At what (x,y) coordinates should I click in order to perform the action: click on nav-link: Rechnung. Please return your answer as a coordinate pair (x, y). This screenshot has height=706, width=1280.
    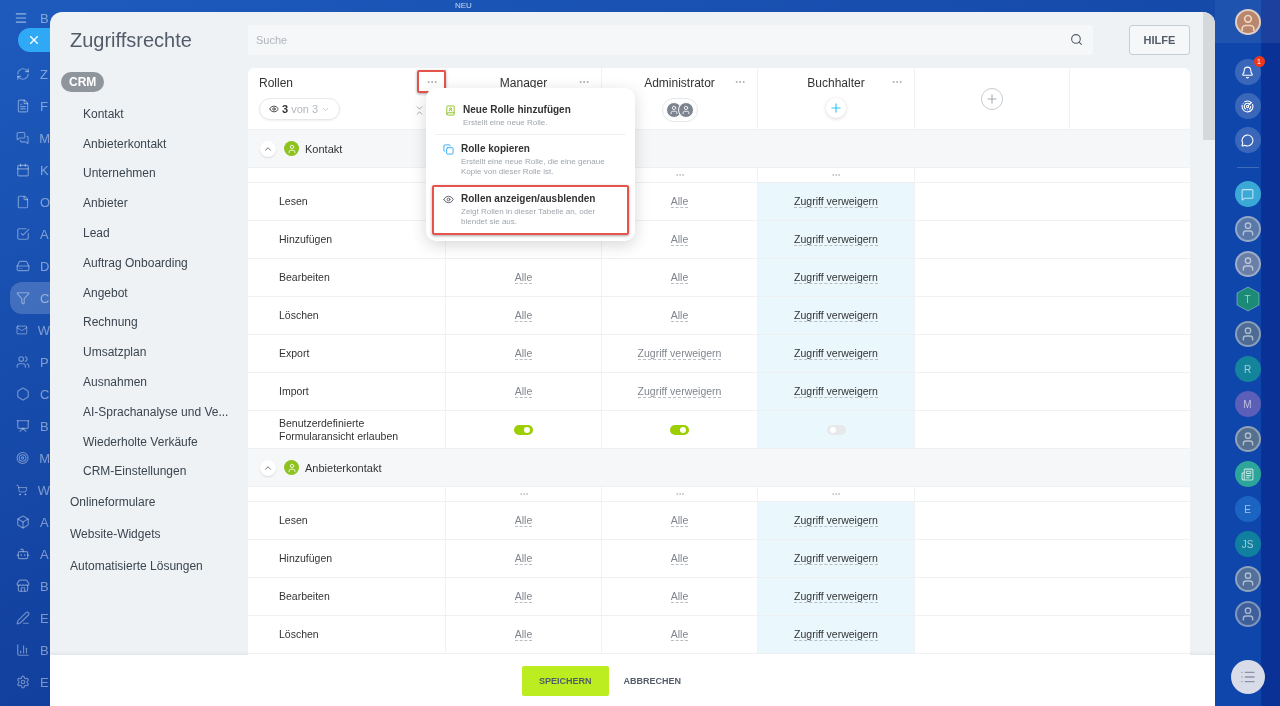
    Looking at the image, I should click on (159, 322).